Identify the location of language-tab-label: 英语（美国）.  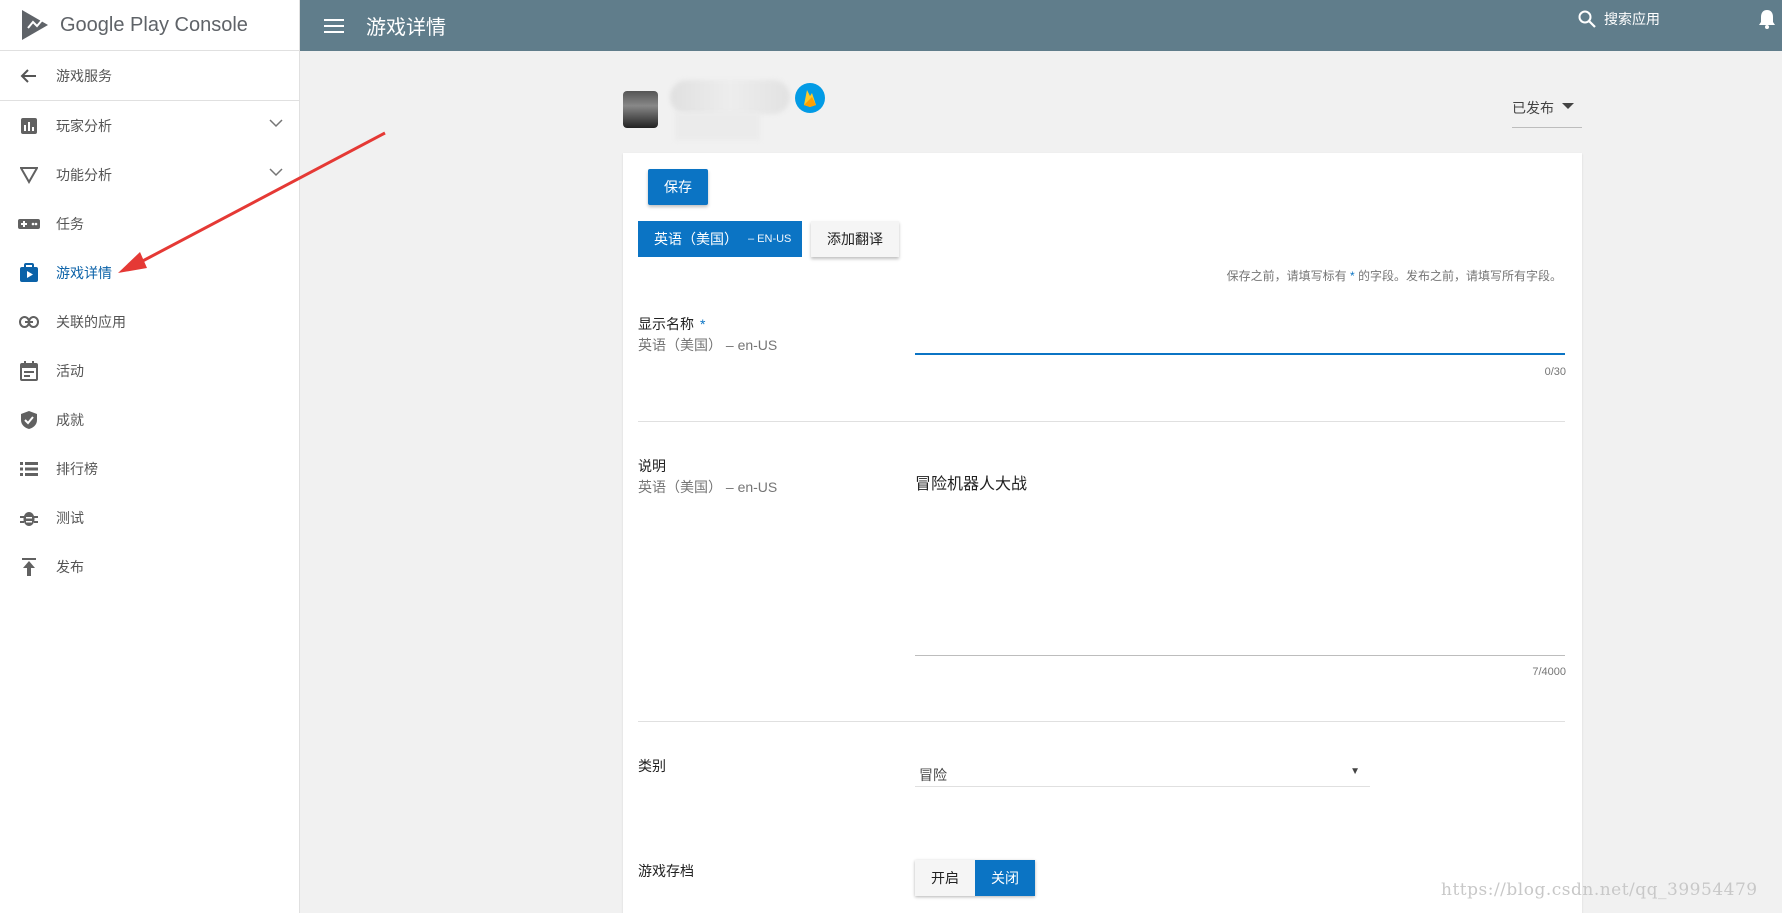
(696, 239).